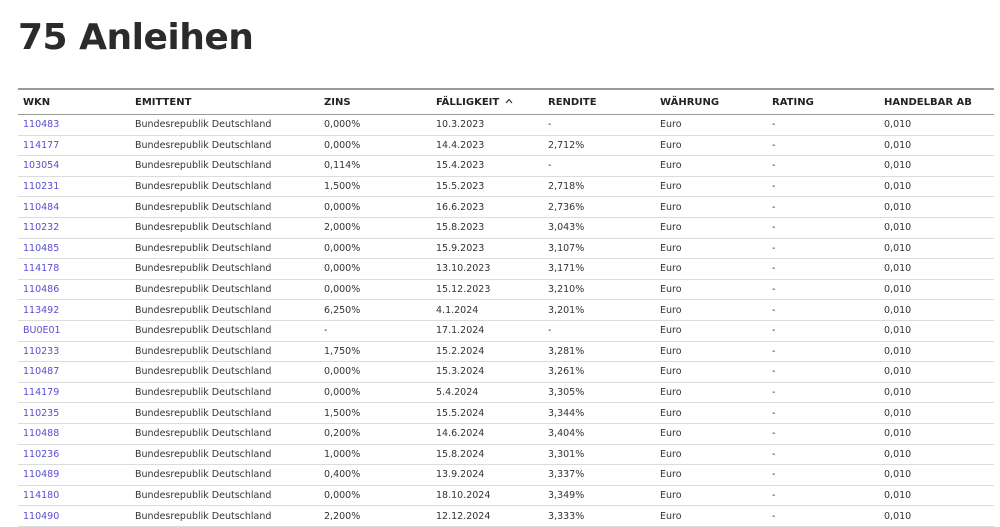 Image resolution: width=1000 pixels, height=527 pixels. I want to click on maturity-cell: 15.2.2024, so click(487, 352).